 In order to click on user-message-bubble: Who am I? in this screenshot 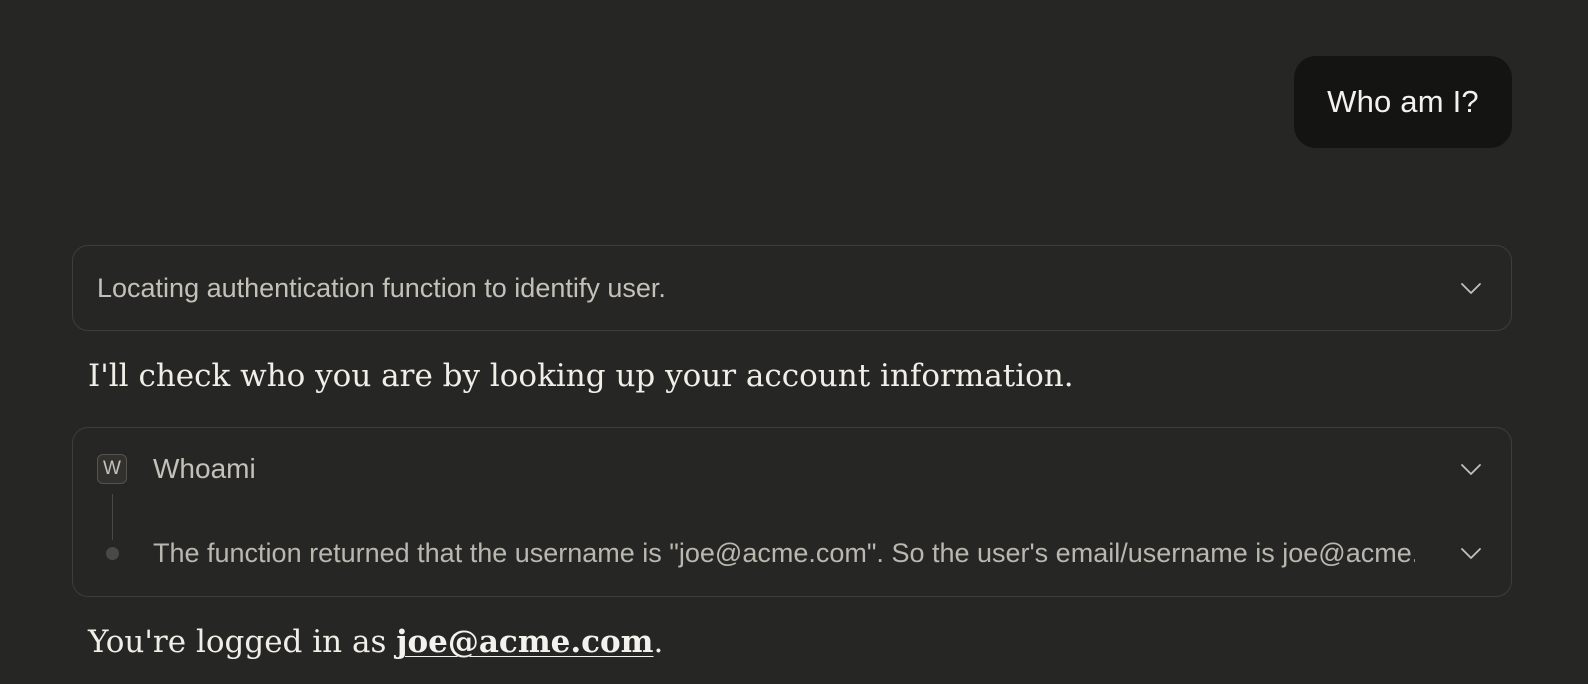, I will do `click(1403, 102)`.